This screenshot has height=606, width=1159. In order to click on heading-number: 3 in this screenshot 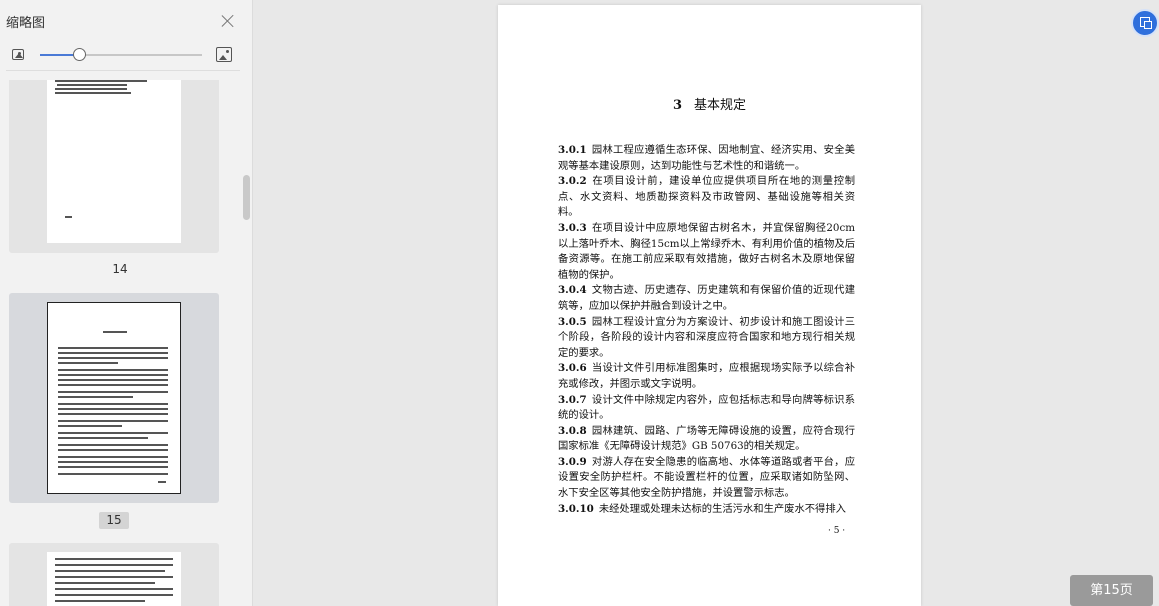, I will do `click(677, 105)`.